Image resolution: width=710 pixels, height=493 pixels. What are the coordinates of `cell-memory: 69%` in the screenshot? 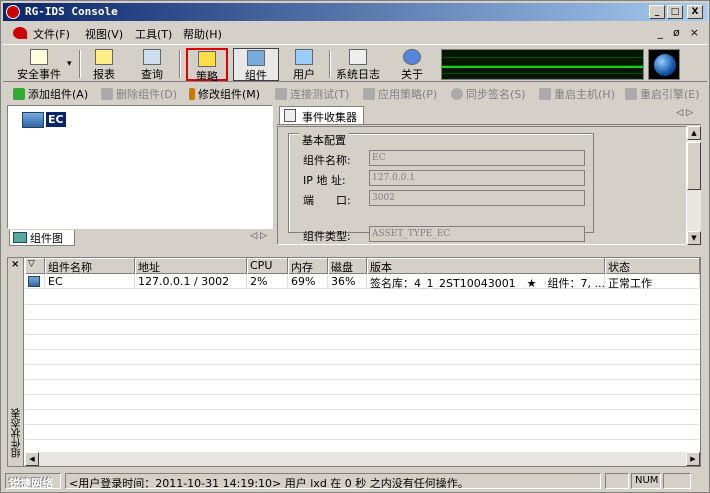 It's located at (308, 281).